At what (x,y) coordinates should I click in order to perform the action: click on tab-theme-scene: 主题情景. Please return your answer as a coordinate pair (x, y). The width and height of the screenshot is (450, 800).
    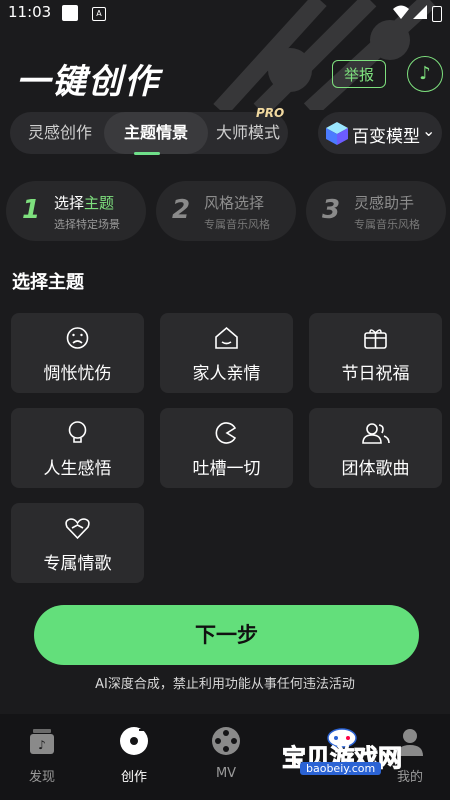
    Looking at the image, I should click on (156, 133).